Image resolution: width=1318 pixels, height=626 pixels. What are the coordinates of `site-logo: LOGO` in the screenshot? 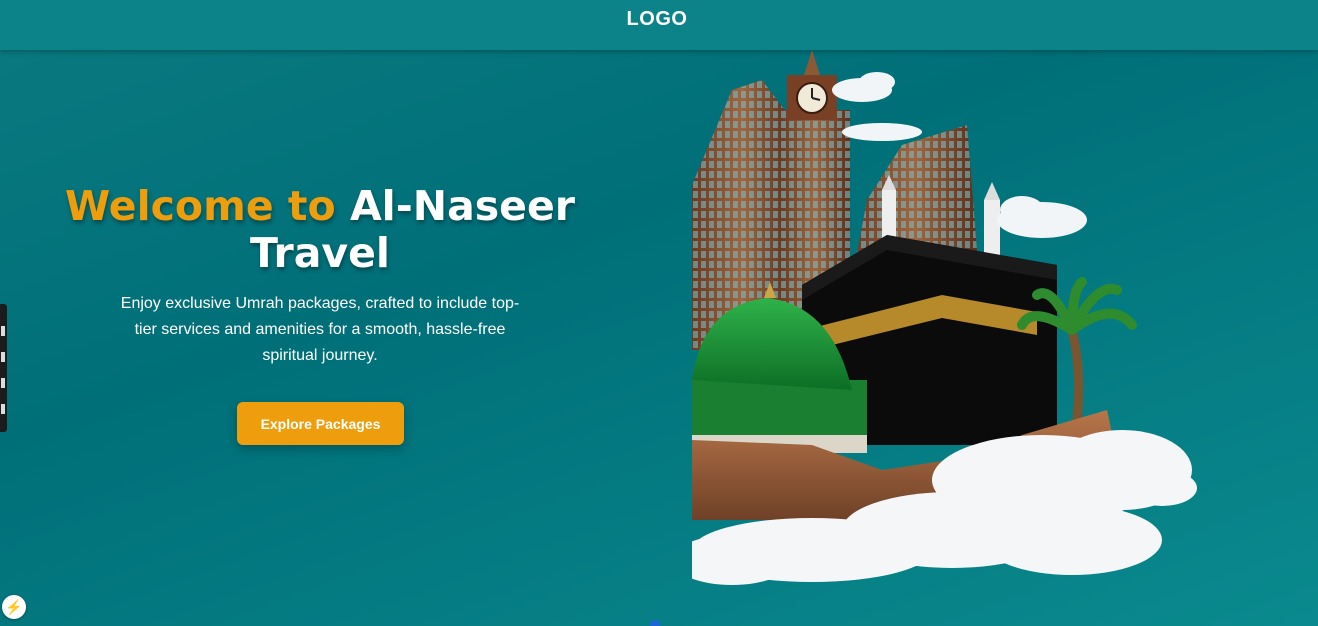 It's located at (657, 19).